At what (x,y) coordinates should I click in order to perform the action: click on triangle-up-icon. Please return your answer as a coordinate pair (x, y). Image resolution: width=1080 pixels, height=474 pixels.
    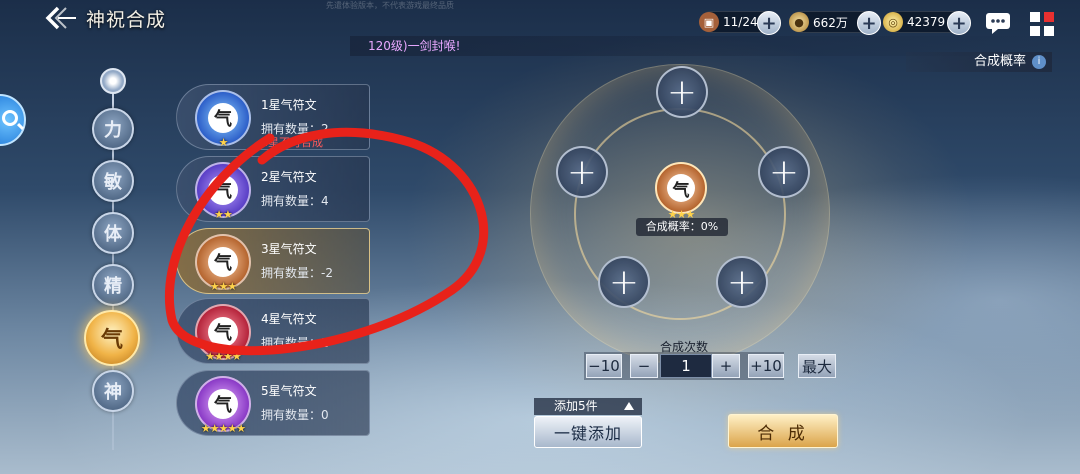
    Looking at the image, I should click on (629, 406).